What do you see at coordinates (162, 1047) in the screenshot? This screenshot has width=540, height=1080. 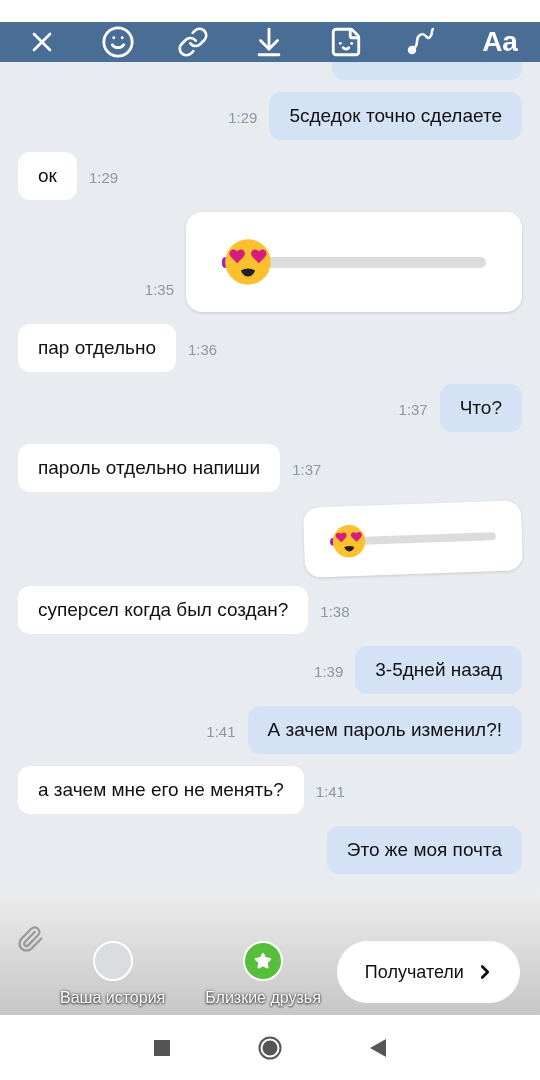 I see `recent-apps-icon` at bounding box center [162, 1047].